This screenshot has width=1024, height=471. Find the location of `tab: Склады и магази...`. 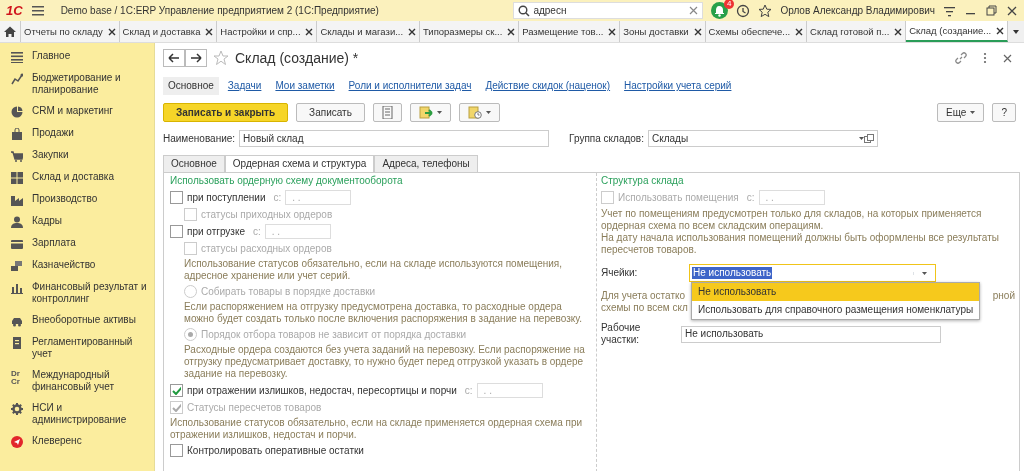

tab: Склады и магази... is located at coordinates (368, 31).